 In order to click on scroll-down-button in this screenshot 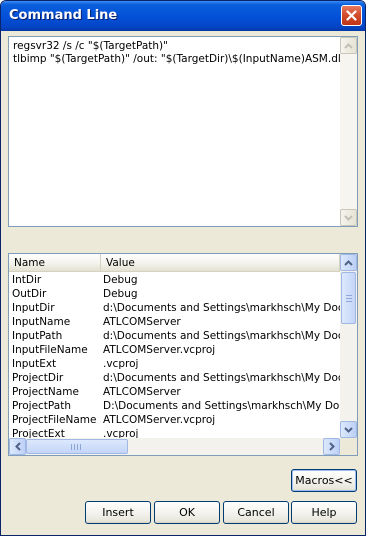, I will do `click(348, 217)`.